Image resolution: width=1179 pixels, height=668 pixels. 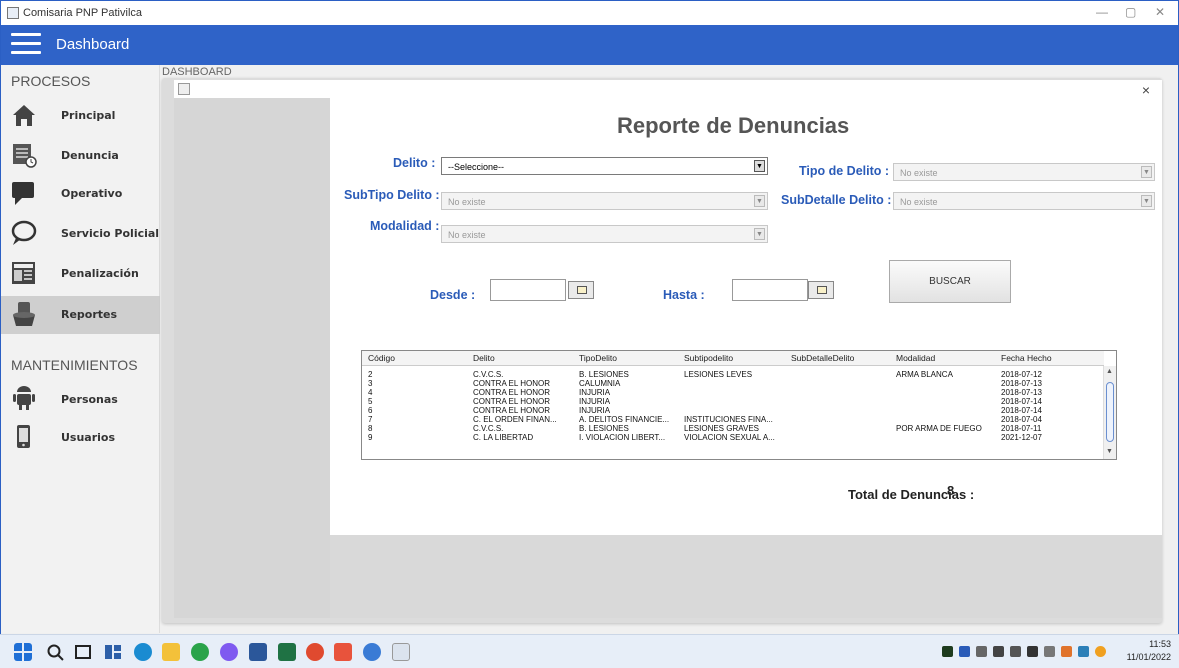 What do you see at coordinates (844, 171) in the screenshot?
I see `tipo-delito-label: Tipo de Delito :` at bounding box center [844, 171].